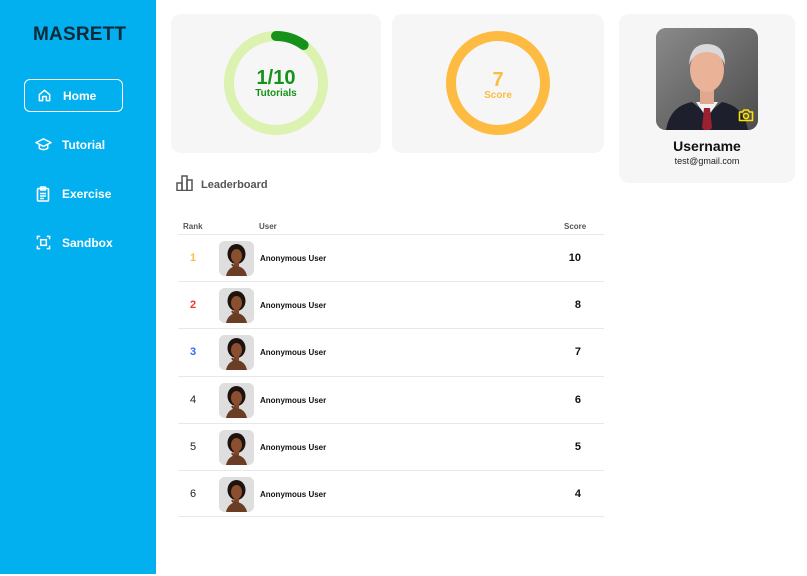  I want to click on rank-cell: 1, so click(193, 258).